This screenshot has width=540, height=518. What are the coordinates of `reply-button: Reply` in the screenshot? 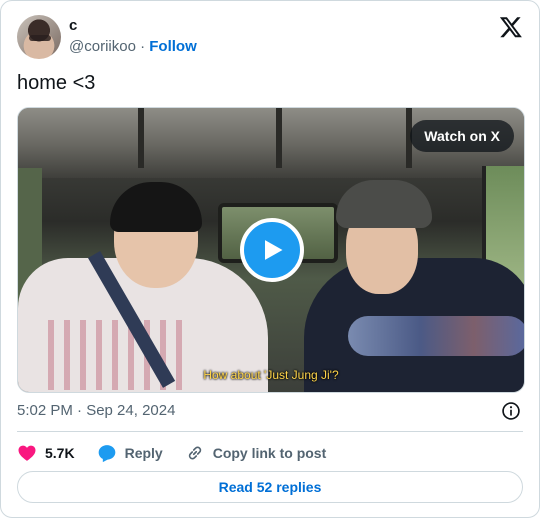 It's located at (130, 453).